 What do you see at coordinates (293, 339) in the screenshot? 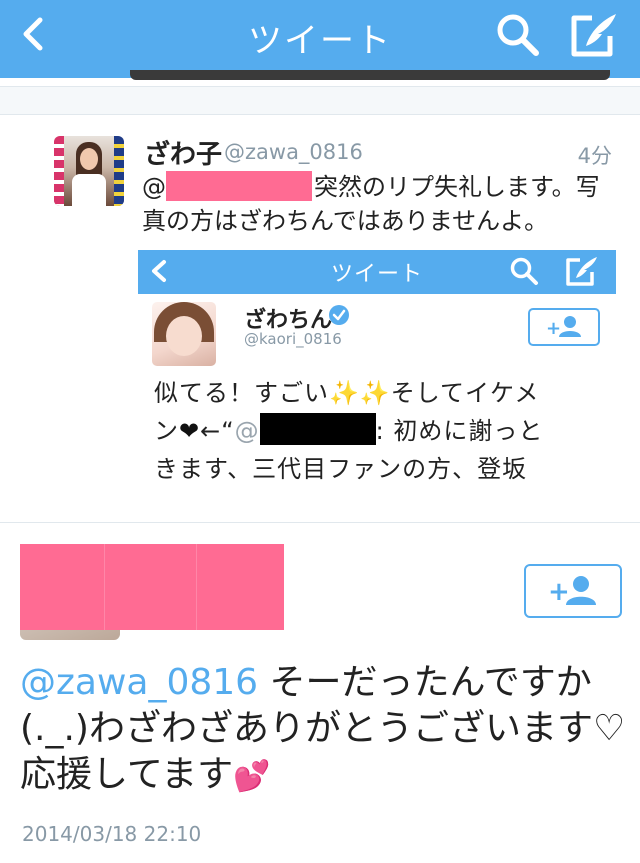
I see `user-handle: @kaori_0816` at bounding box center [293, 339].